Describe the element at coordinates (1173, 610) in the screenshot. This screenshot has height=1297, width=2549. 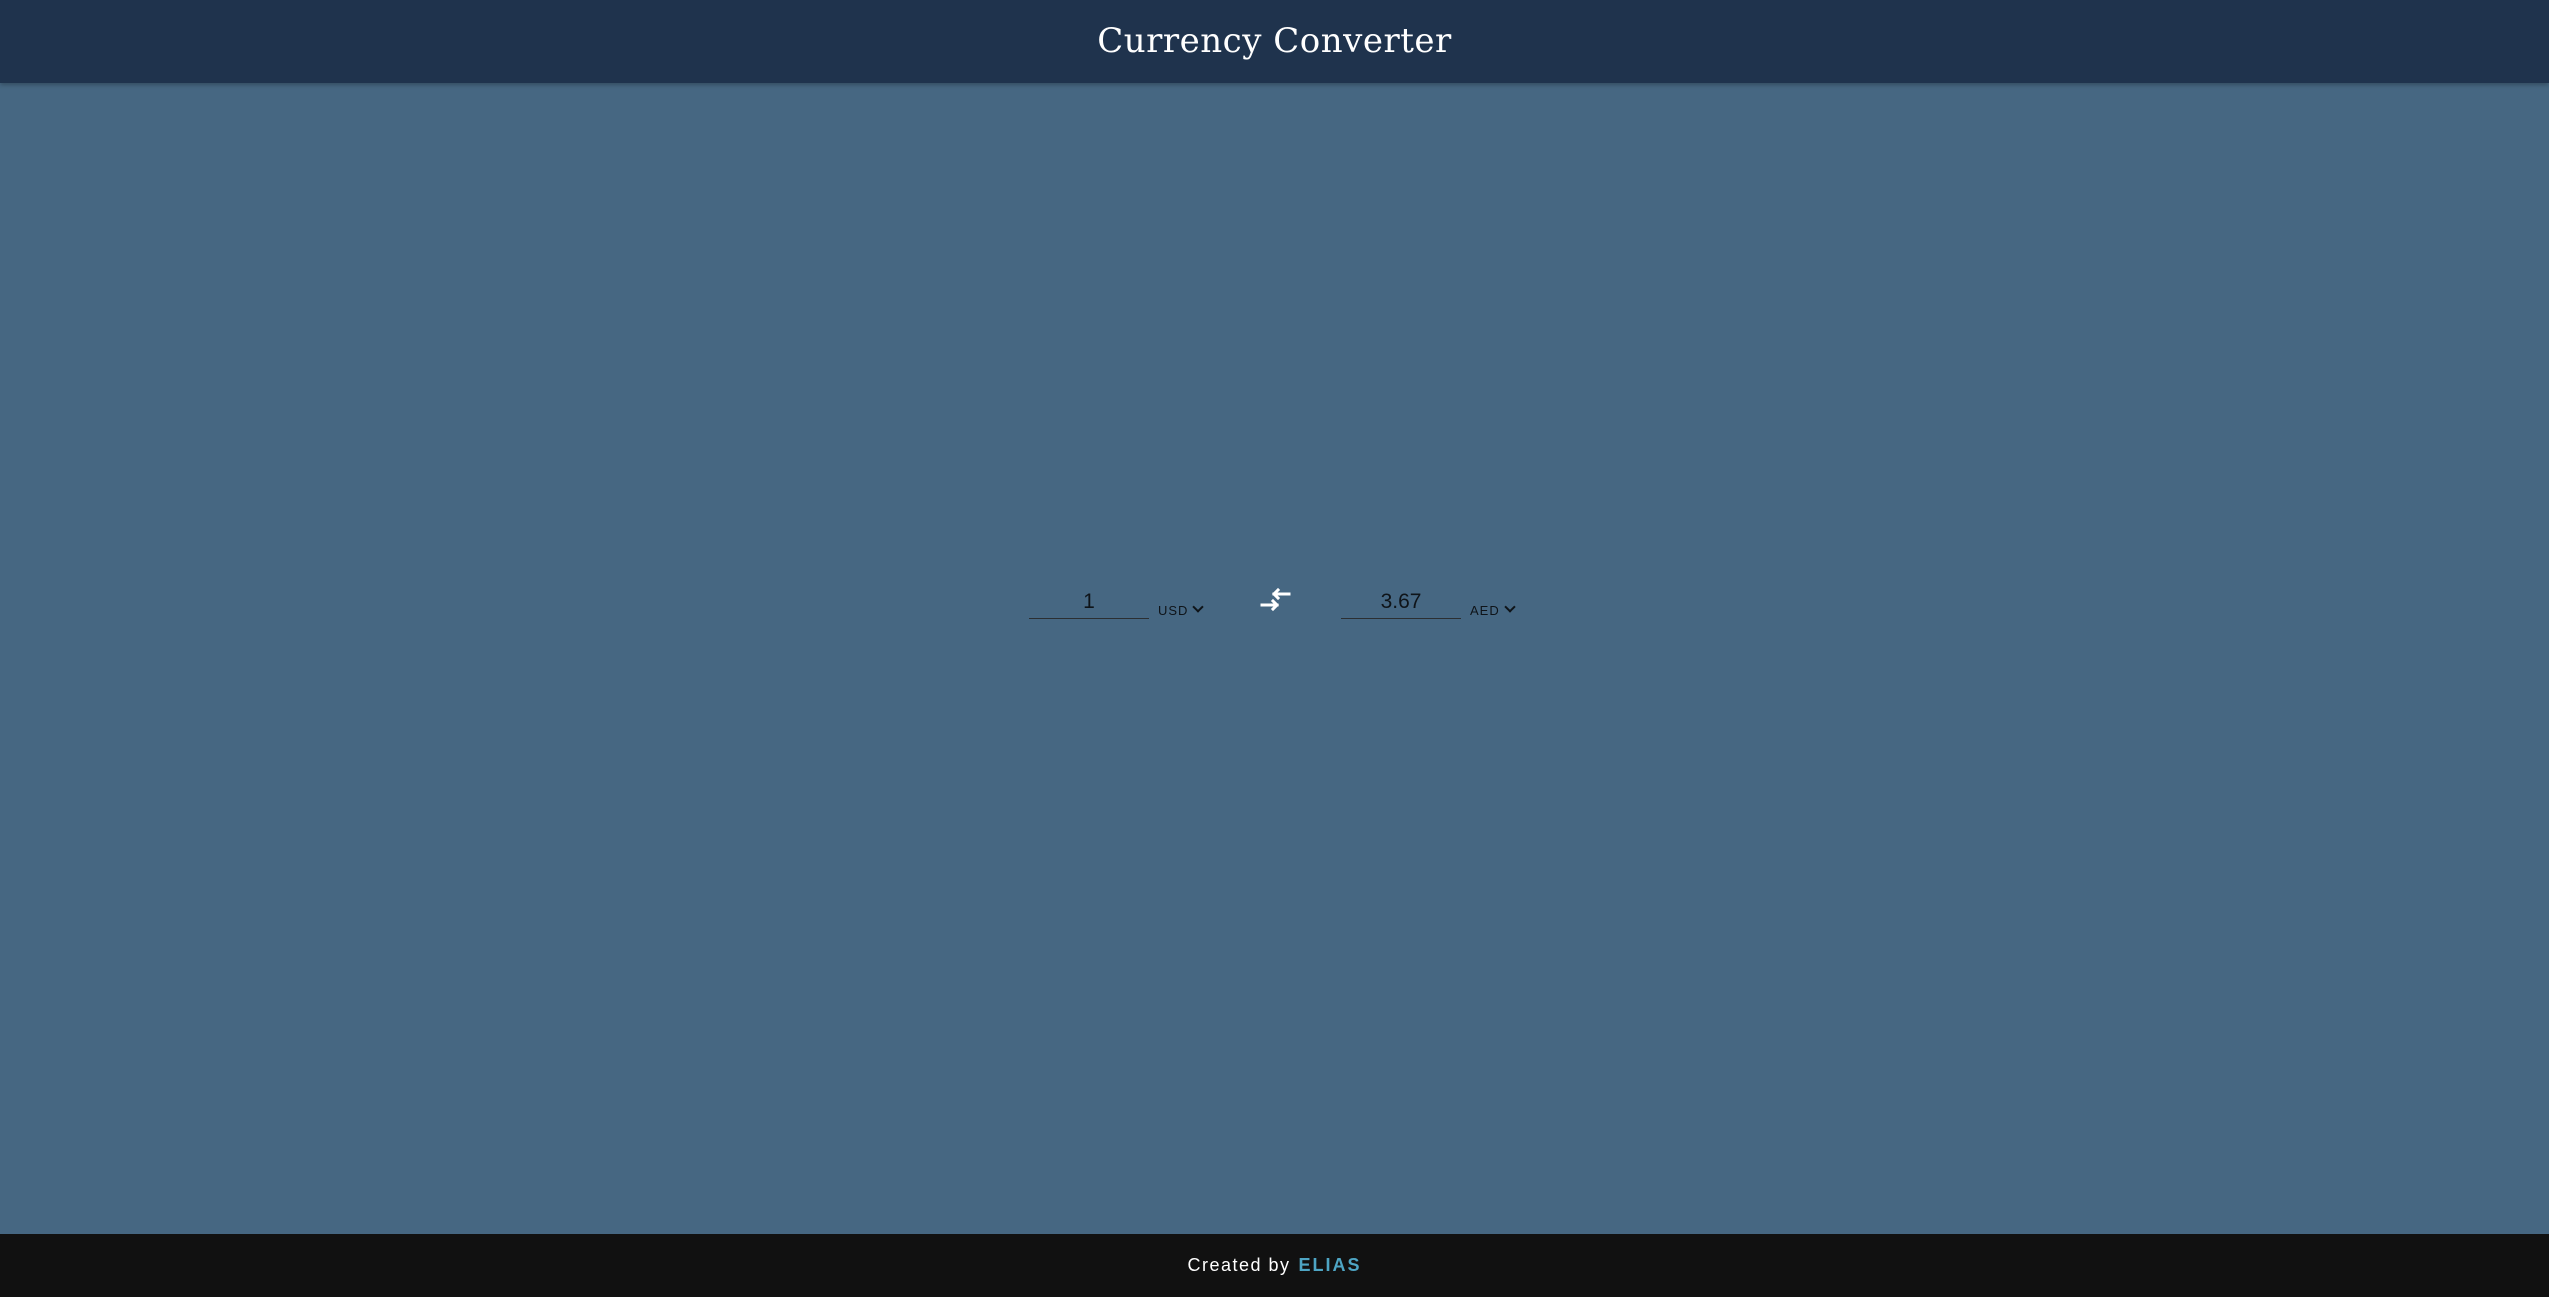
I see `from-currency-label: USD` at that location.